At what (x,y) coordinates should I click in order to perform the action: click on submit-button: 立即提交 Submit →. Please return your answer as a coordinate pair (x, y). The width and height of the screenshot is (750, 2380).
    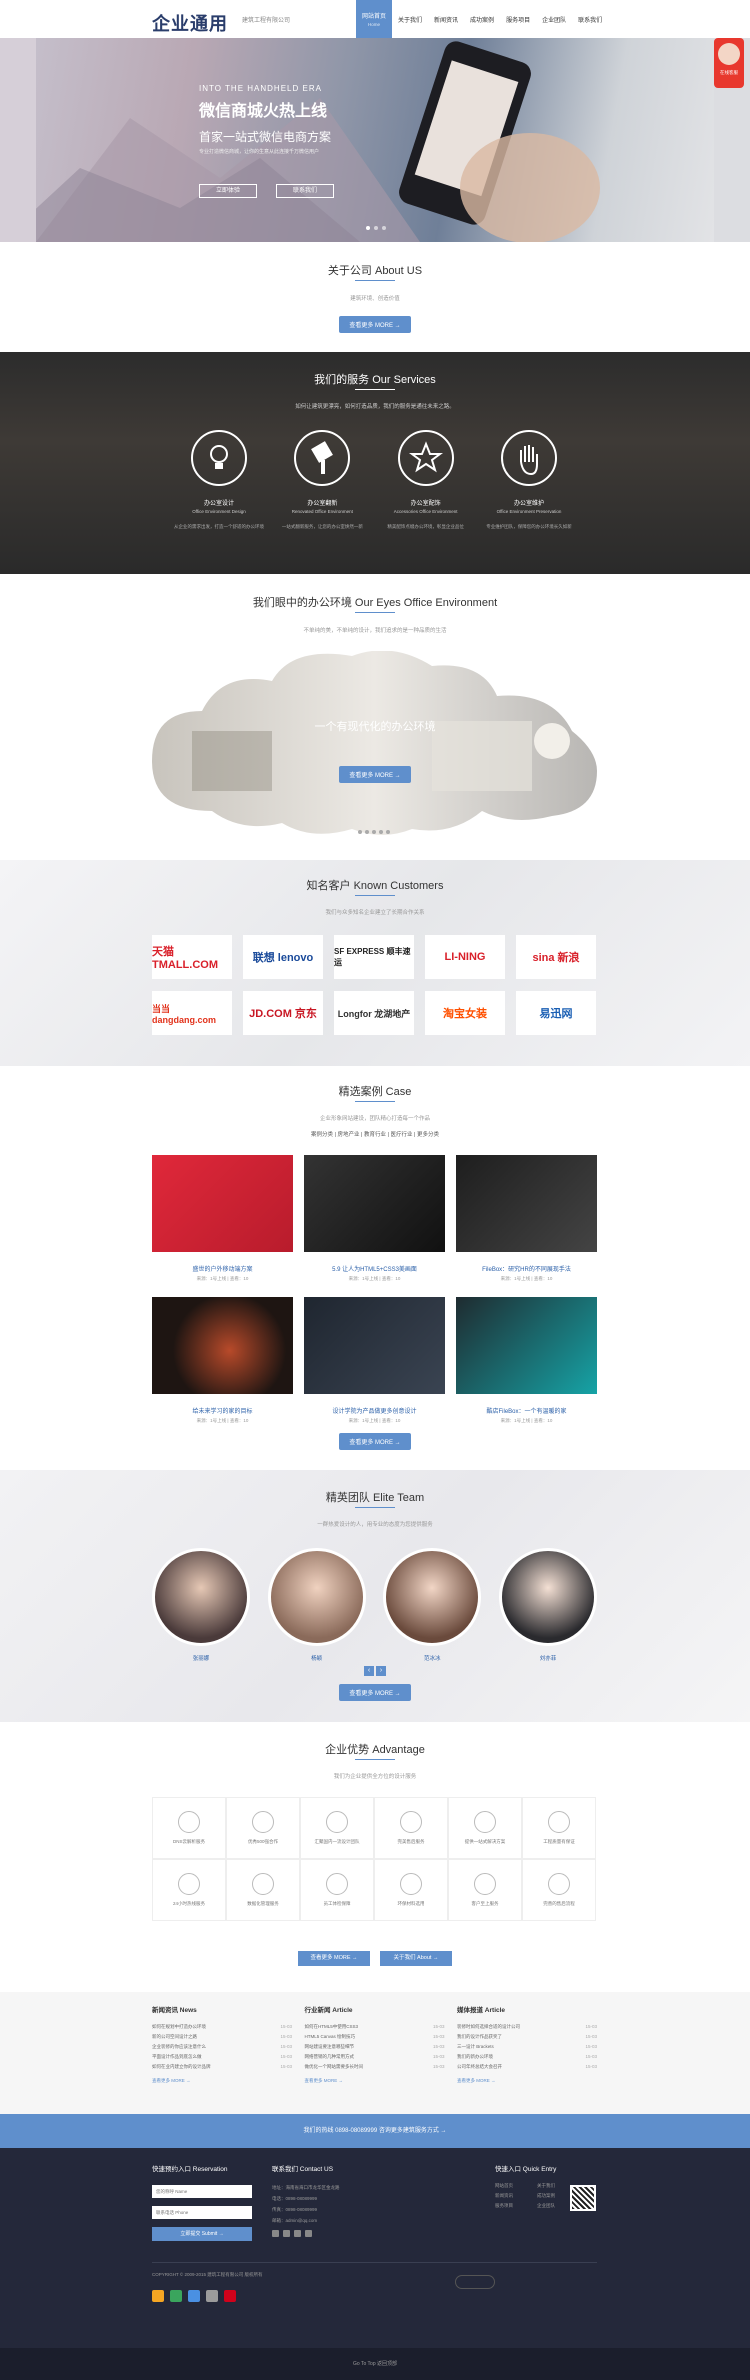
    Looking at the image, I should click on (202, 2234).